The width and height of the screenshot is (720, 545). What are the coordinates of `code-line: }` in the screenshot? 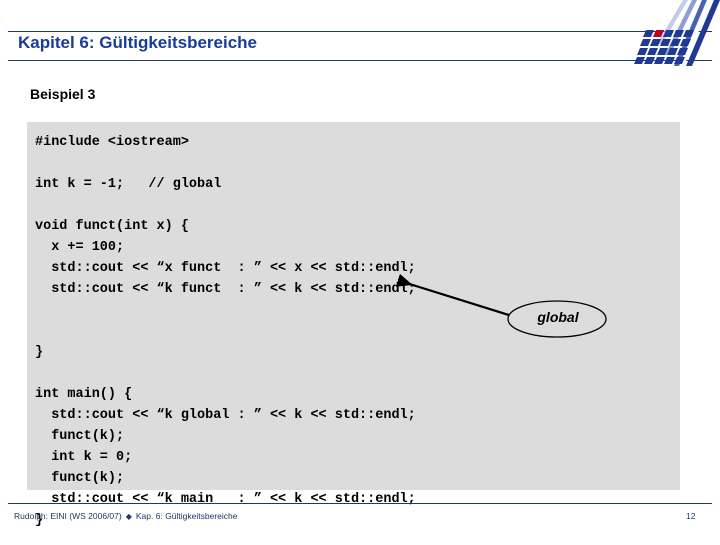 It's located at (39, 352).